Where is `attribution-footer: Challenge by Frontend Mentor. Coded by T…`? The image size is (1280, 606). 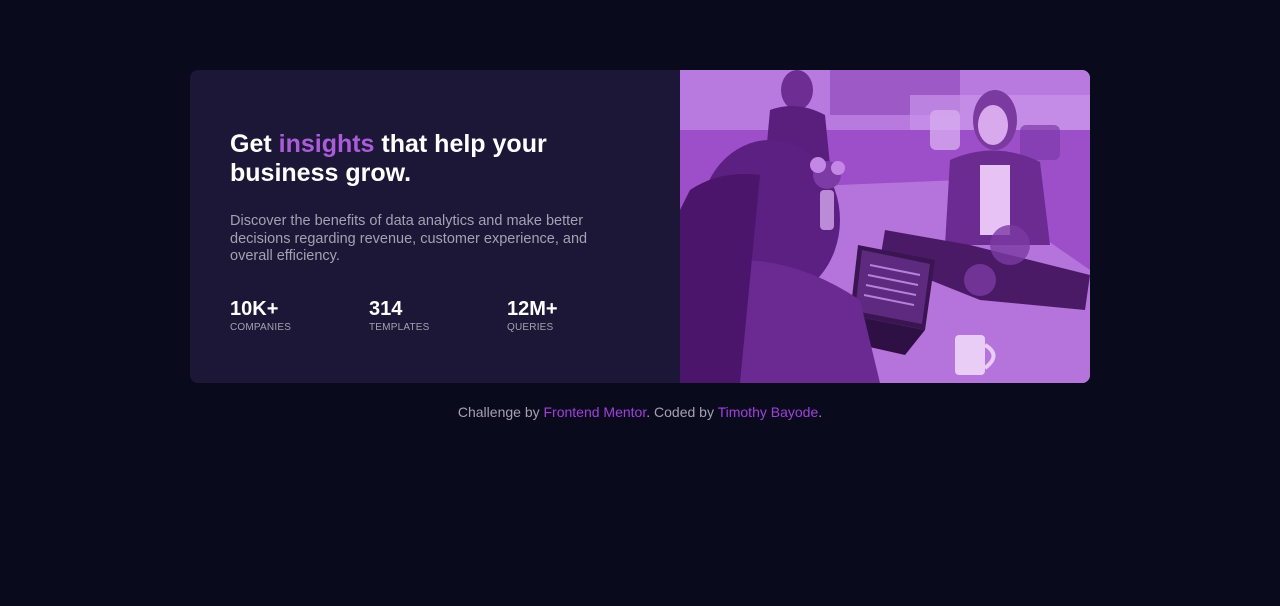 attribution-footer: Challenge by Frontend Mentor. Coded by T… is located at coordinates (640, 412).